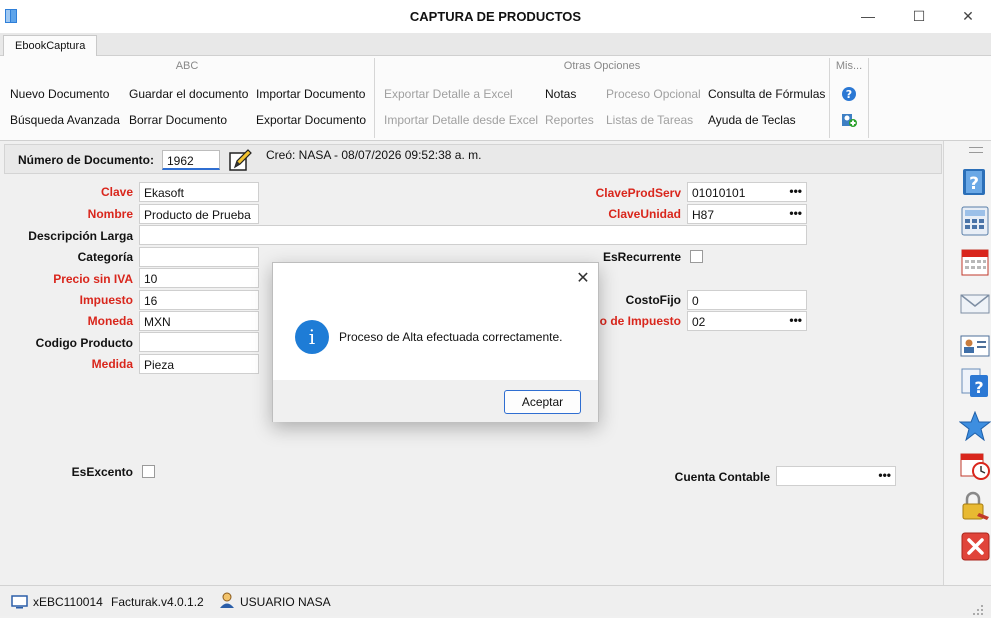  What do you see at coordinates (560, 94) in the screenshot?
I see `notas-button: Notas` at bounding box center [560, 94].